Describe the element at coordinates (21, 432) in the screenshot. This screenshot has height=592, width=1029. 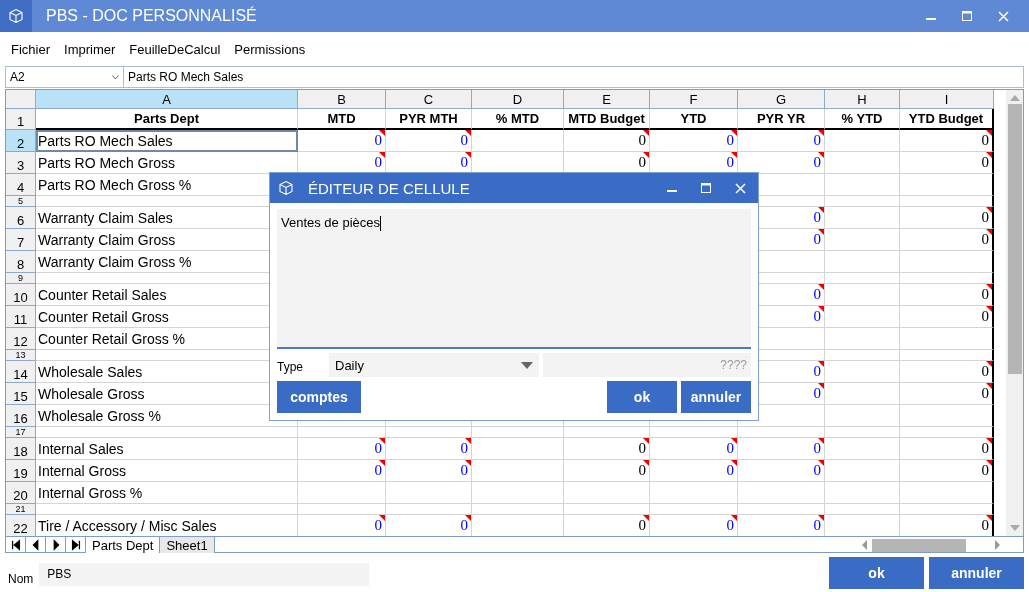
I see `row-header: 17` at that location.